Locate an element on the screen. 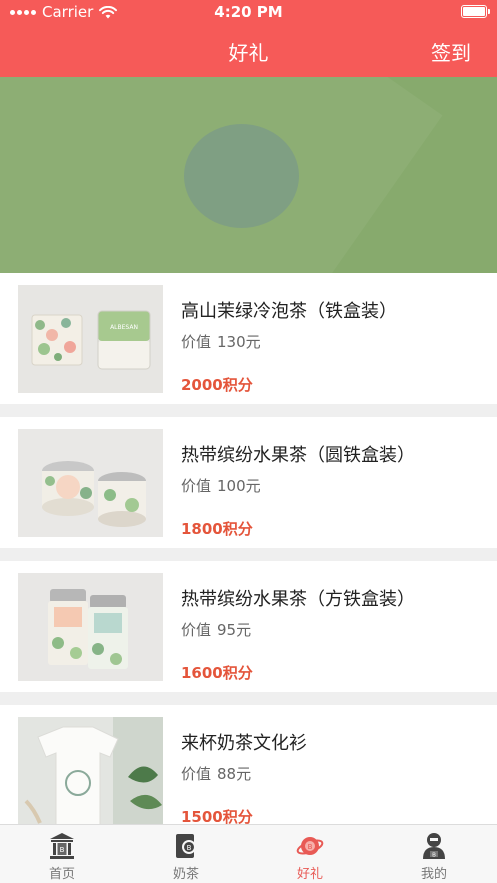  tab-bar: B 首页 B 奶茶 B 好礼 B 我的 is located at coordinates (248, 853).